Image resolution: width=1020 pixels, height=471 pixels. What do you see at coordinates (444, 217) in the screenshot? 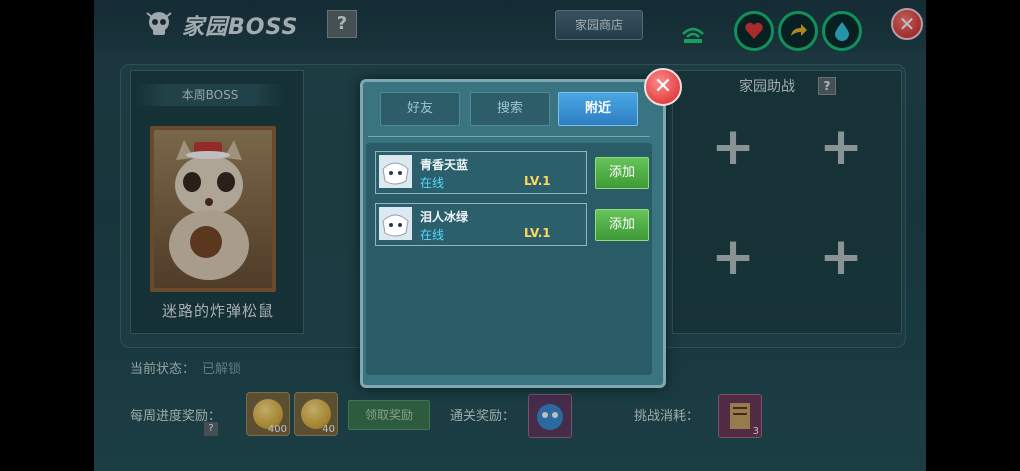
I see `friend-name: 泪人冰绿` at bounding box center [444, 217].